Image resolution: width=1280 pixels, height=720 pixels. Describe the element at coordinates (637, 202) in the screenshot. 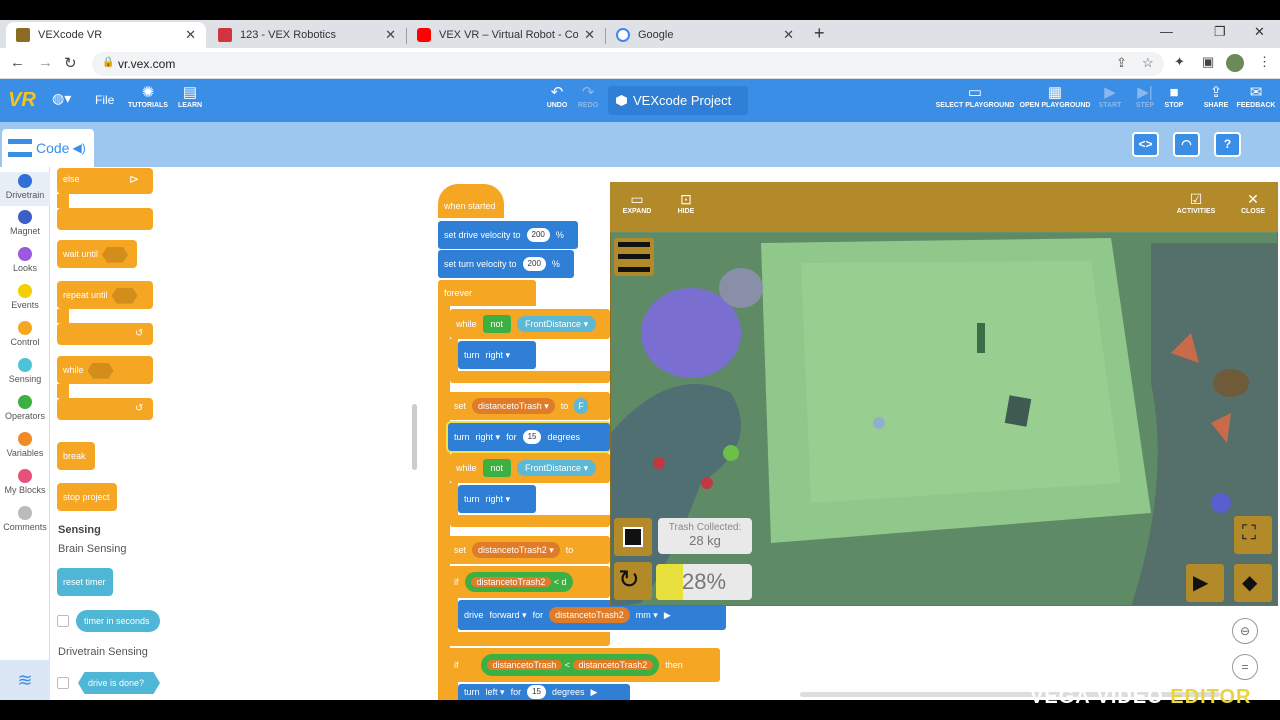

I see `expand-button: ▭ EXPAND` at that location.